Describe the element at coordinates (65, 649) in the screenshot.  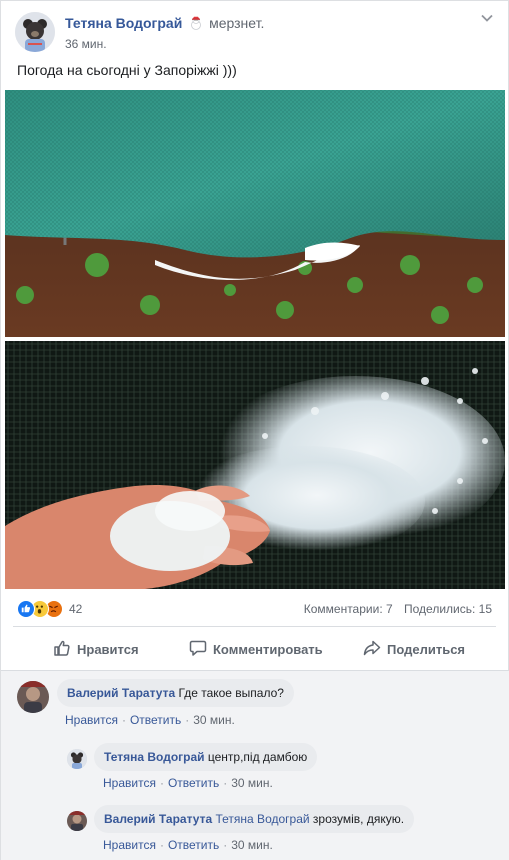
I see `thumbs-up-icon` at that location.